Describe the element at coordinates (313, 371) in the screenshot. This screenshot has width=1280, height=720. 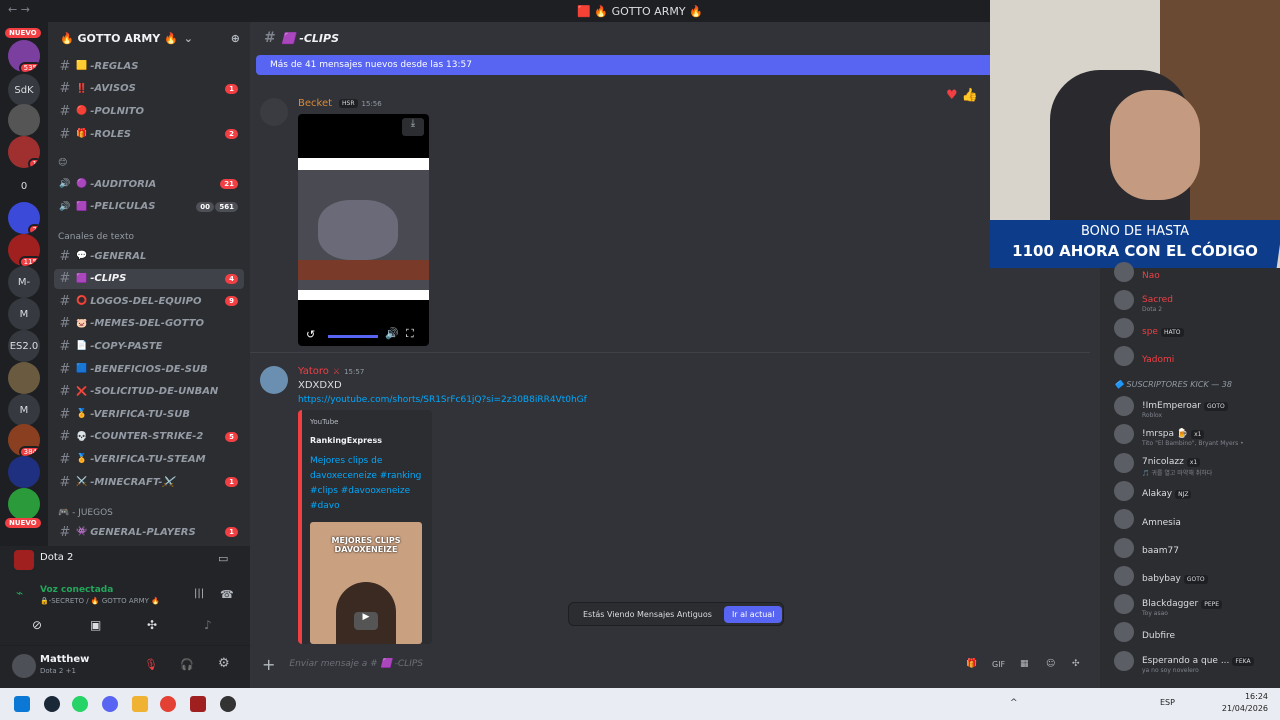
I see `message-author: Yatoro` at that location.